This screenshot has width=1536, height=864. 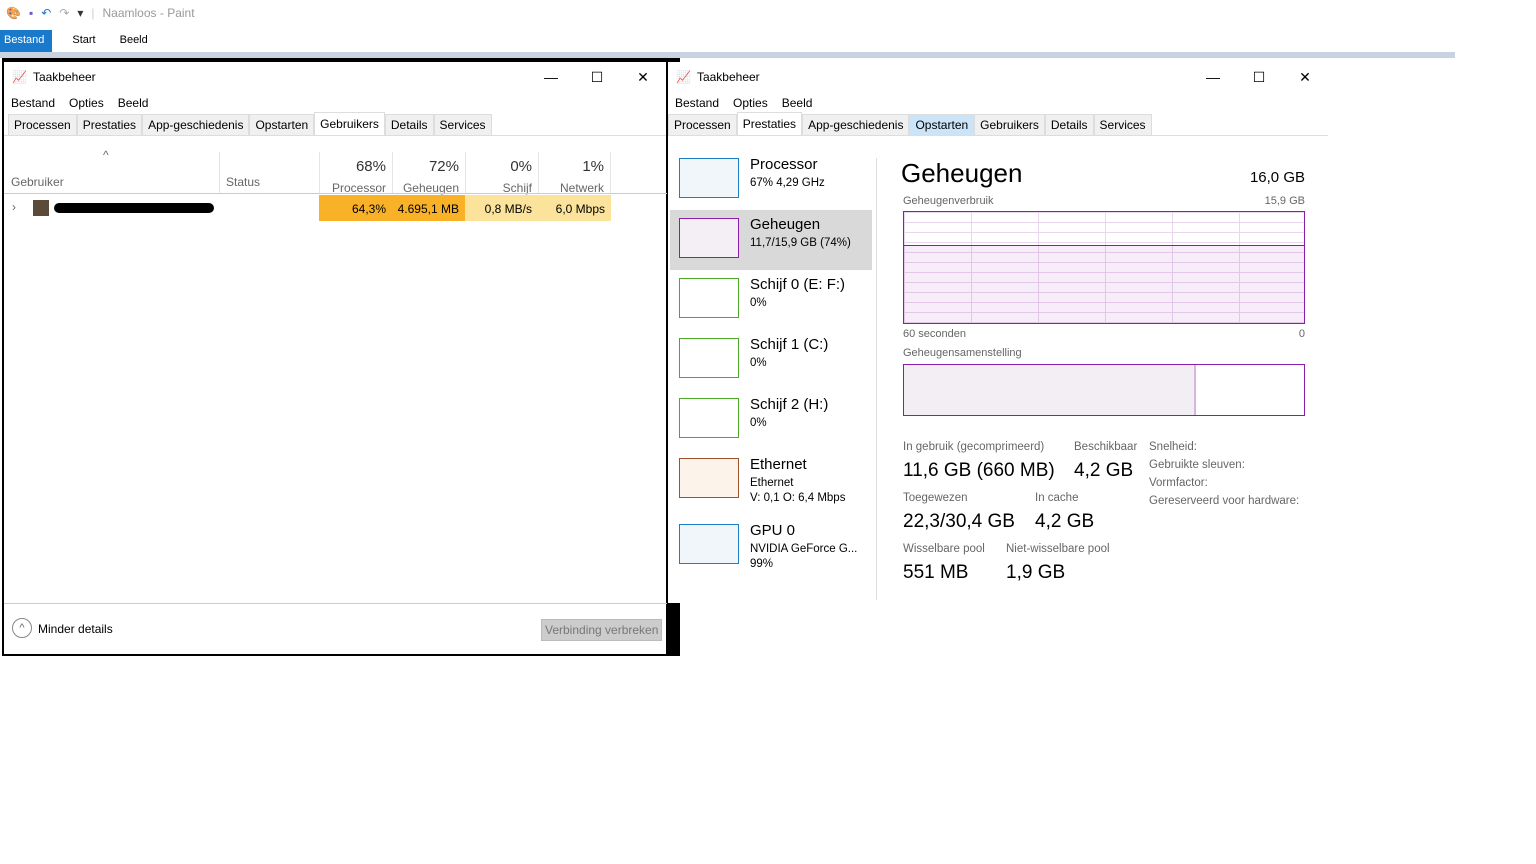 I want to click on stat-slots-label: Gebruikte sleuven:, so click(x=1197, y=465).